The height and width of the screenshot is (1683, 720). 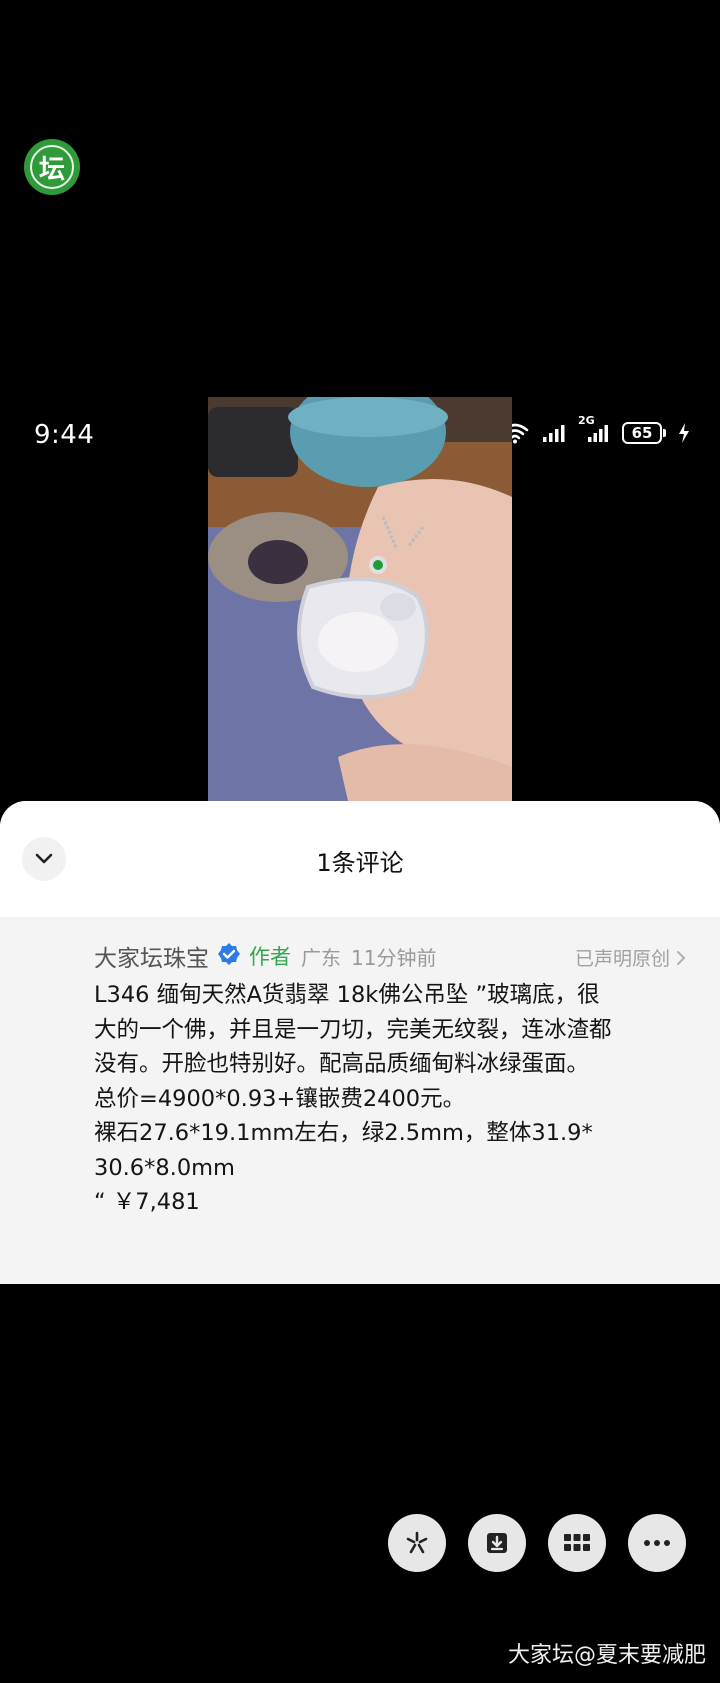 I want to click on photo-illustration, so click(x=360, y=599).